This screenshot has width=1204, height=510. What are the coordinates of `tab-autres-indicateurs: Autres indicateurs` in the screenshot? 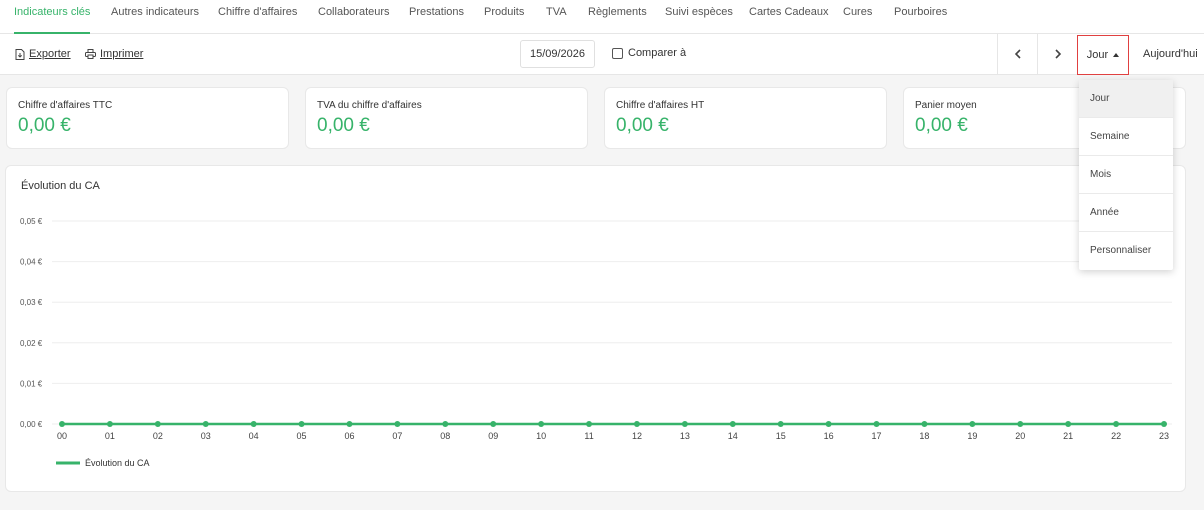 It's located at (155, 17).